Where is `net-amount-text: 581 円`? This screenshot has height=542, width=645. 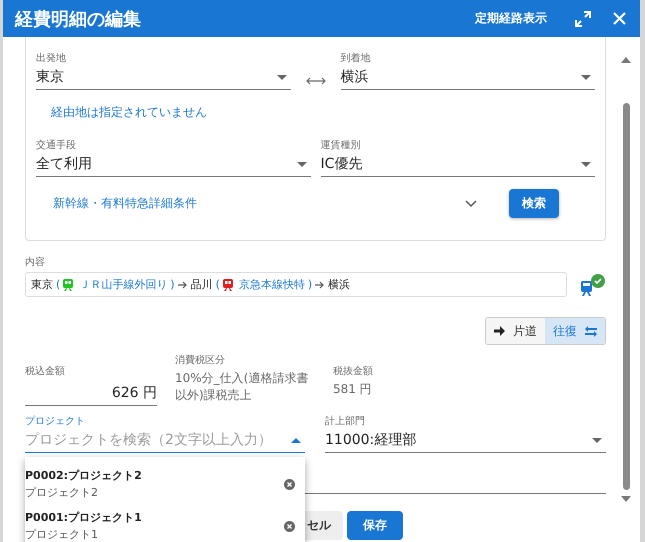 net-amount-text: 581 円 is located at coordinates (353, 389).